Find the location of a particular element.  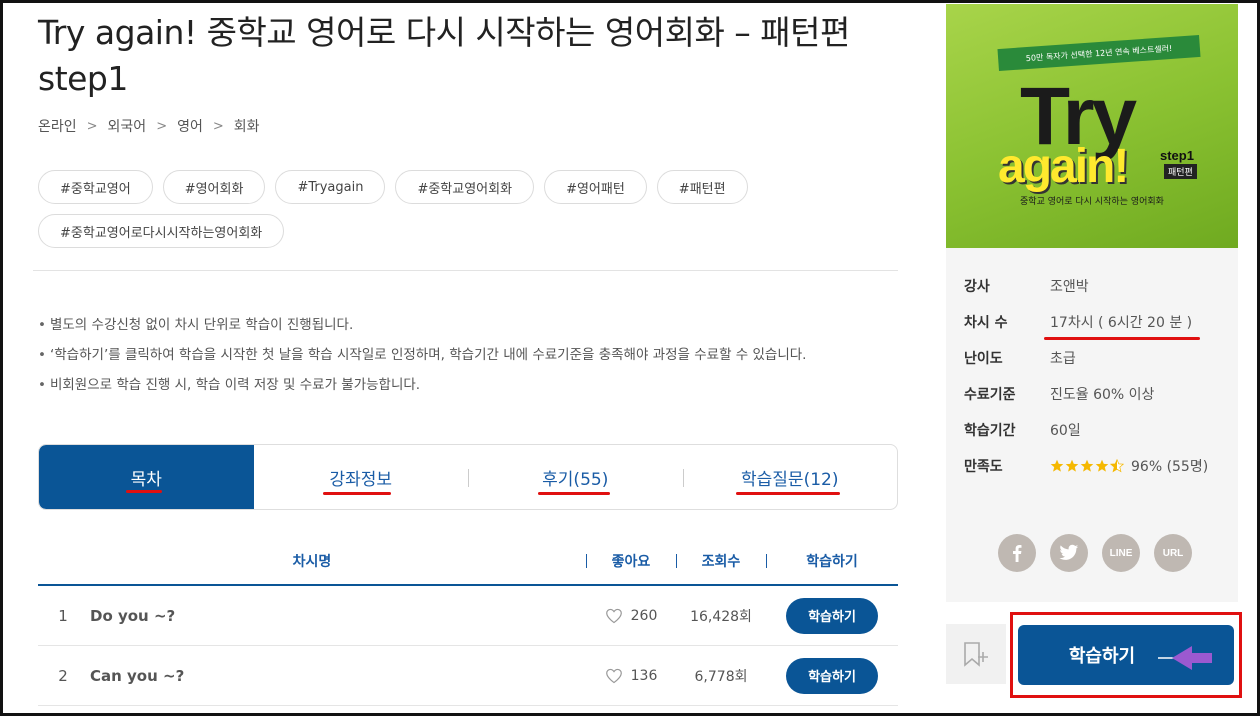

like-counter: 260 is located at coordinates (631, 616).